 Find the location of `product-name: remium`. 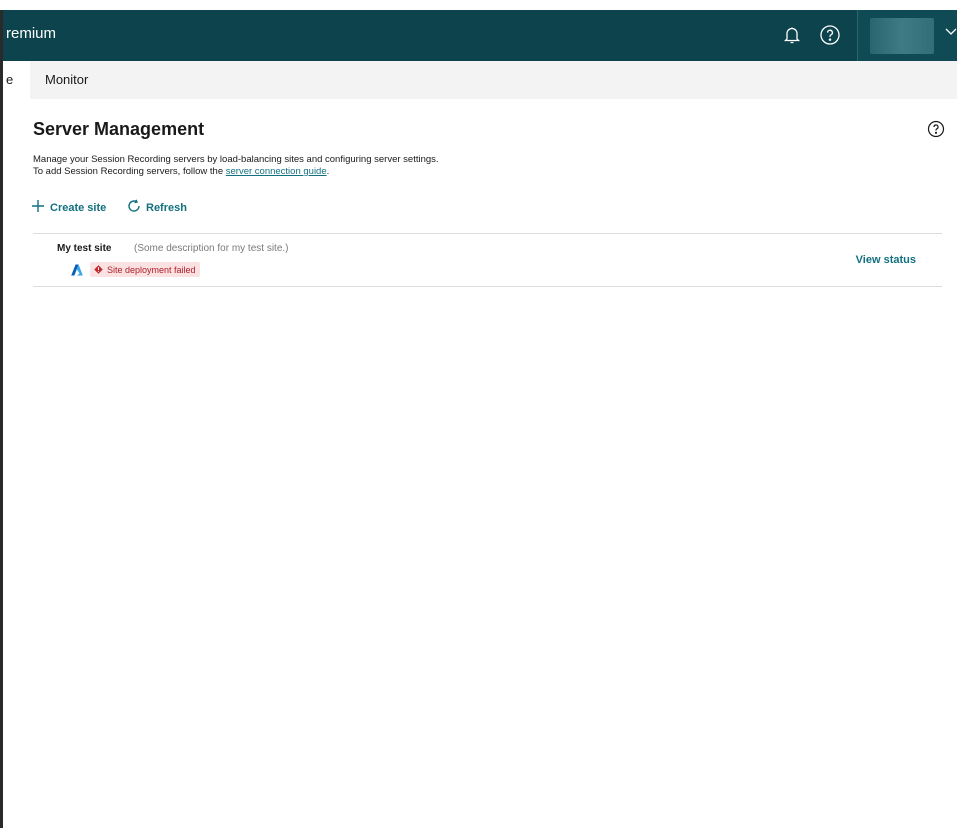

product-name: remium is located at coordinates (31, 33).